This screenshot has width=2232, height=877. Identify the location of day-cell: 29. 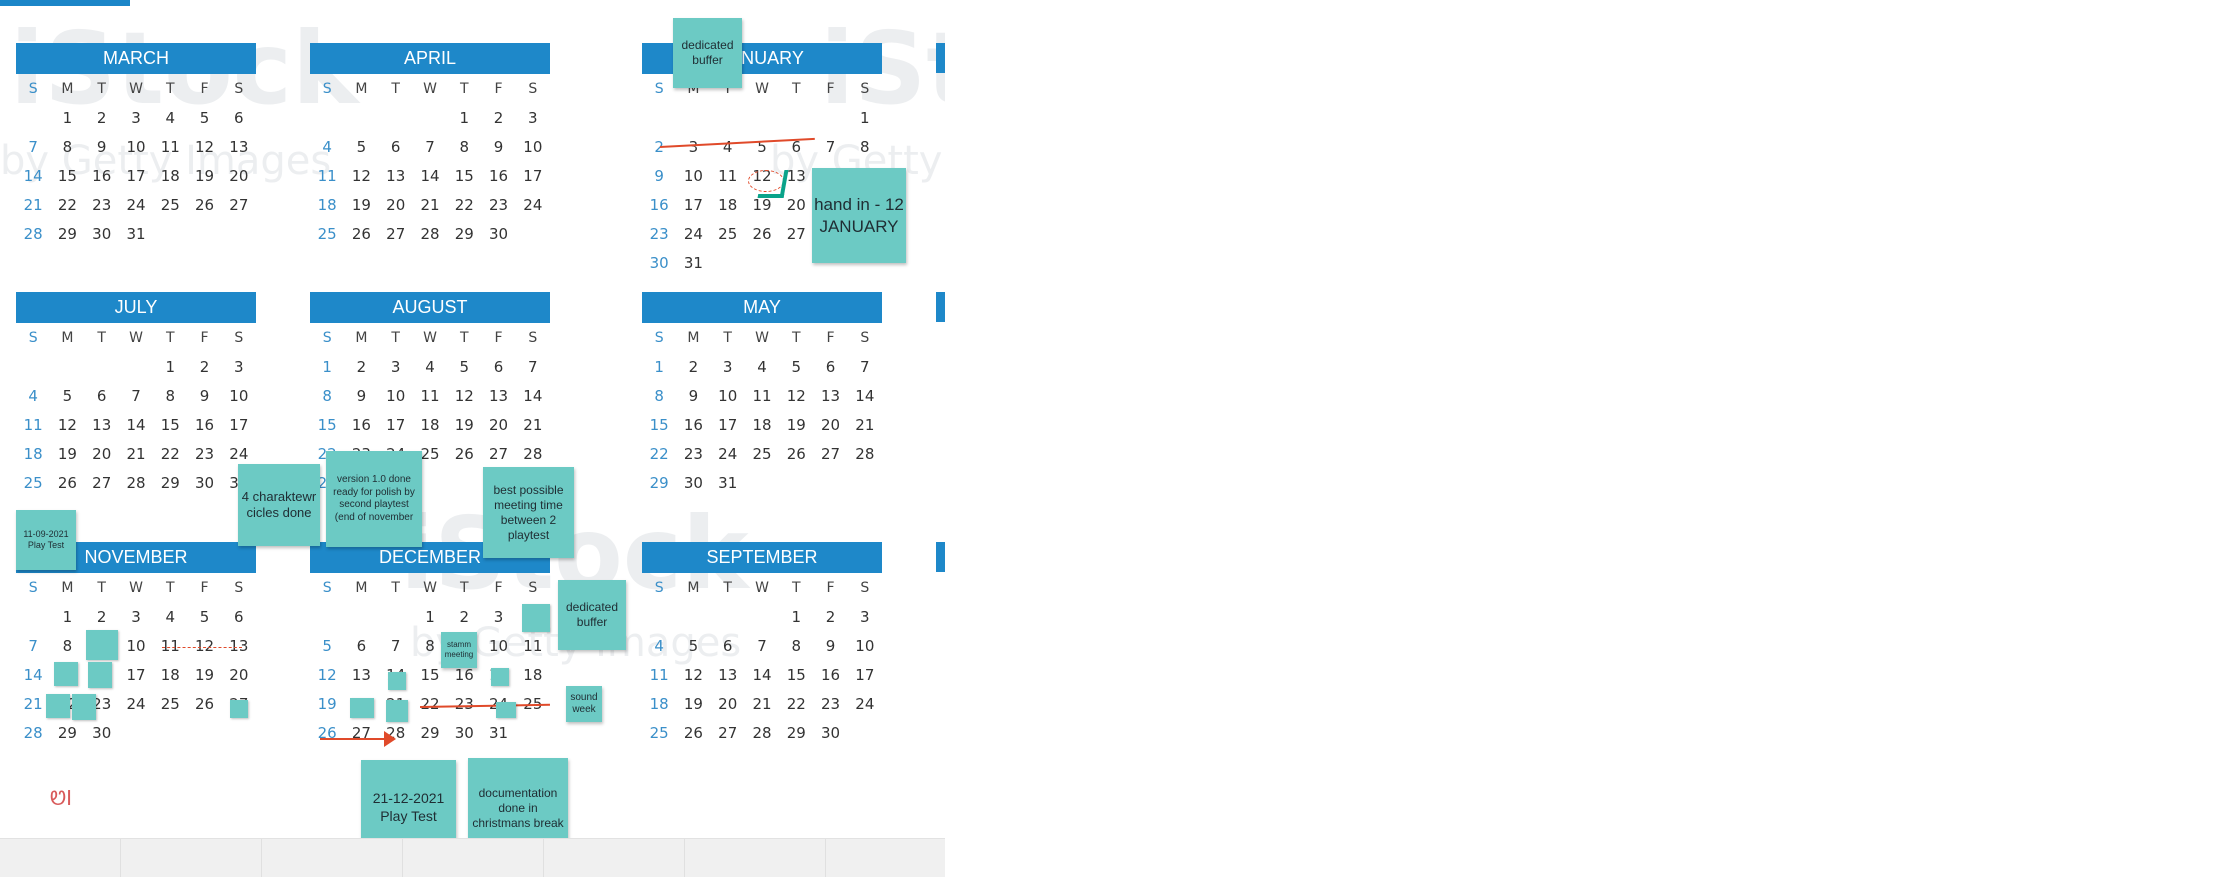
(796, 732).